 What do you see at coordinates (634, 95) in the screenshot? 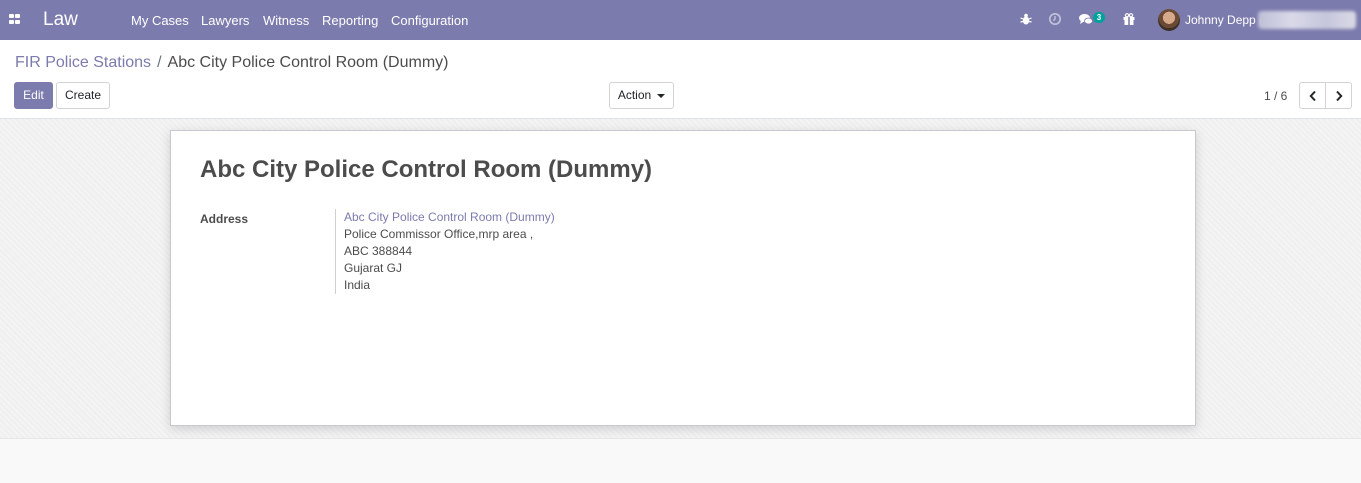
I see `action-label: Action` at bounding box center [634, 95].